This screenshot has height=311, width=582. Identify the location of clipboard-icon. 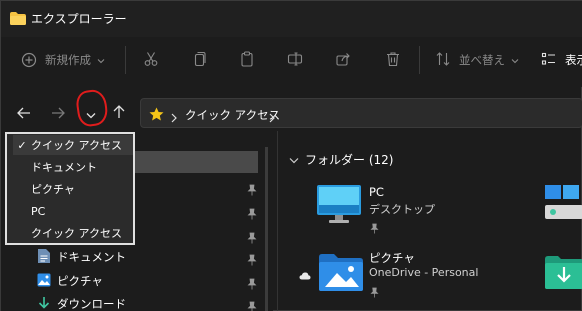
(247, 60).